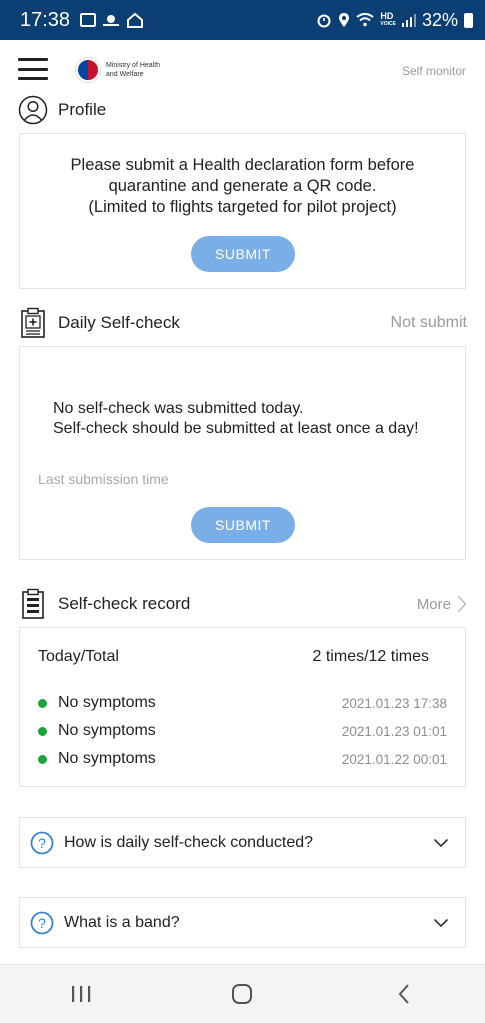 The width and height of the screenshot is (485, 1023). Describe the element at coordinates (408, 20) in the screenshot. I see `signal-icon` at that location.